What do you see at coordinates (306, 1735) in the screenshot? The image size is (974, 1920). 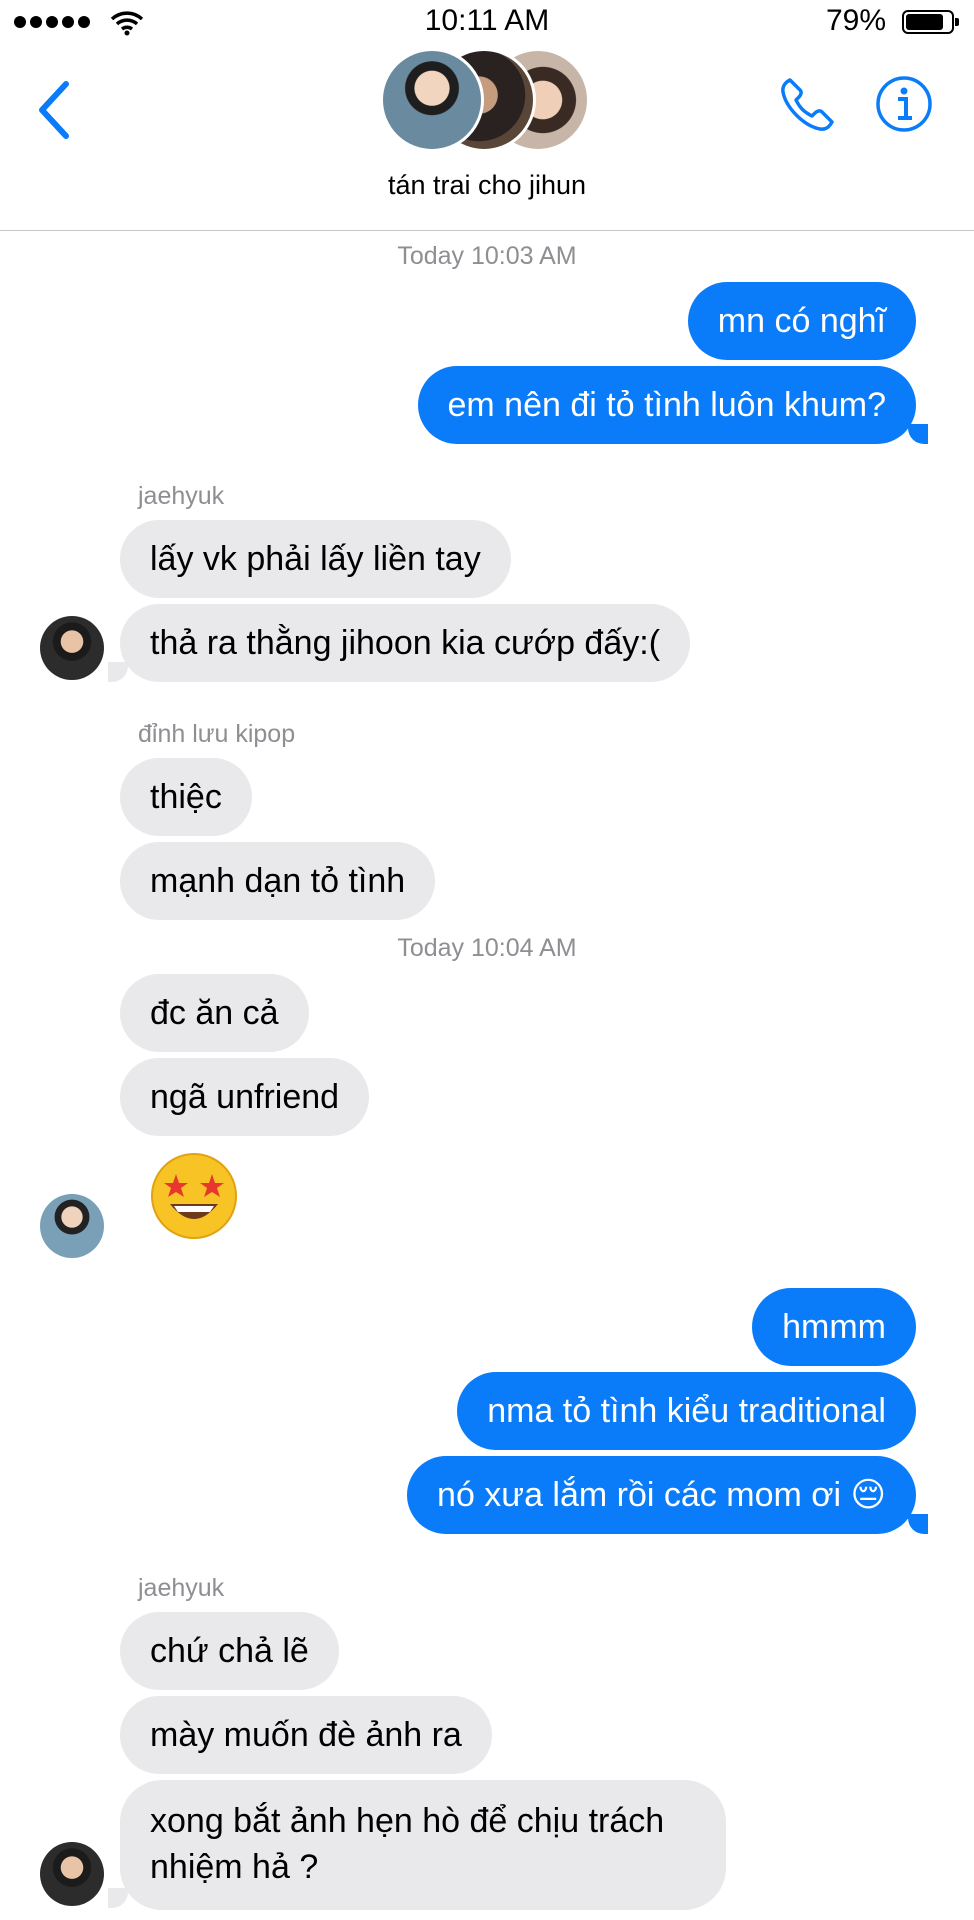 I see `incoming-message: mày muốn đè ảnh ra` at bounding box center [306, 1735].